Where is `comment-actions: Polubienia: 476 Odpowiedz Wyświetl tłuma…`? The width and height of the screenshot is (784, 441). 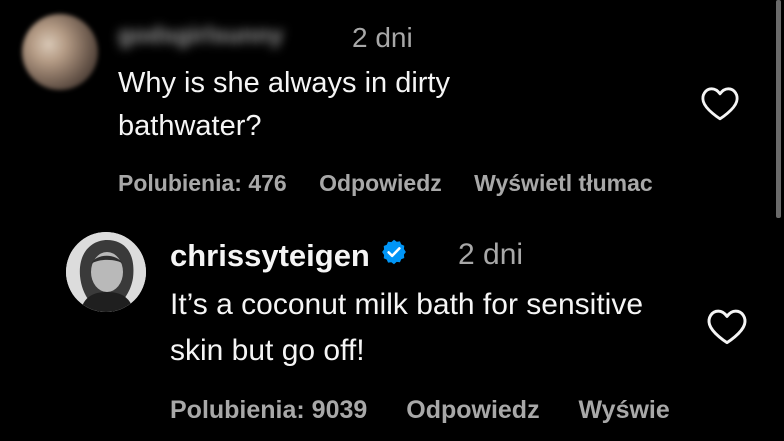
comment-actions: Polubienia: 476 Odpowiedz Wyświetl tłuma… is located at coordinates (398, 183).